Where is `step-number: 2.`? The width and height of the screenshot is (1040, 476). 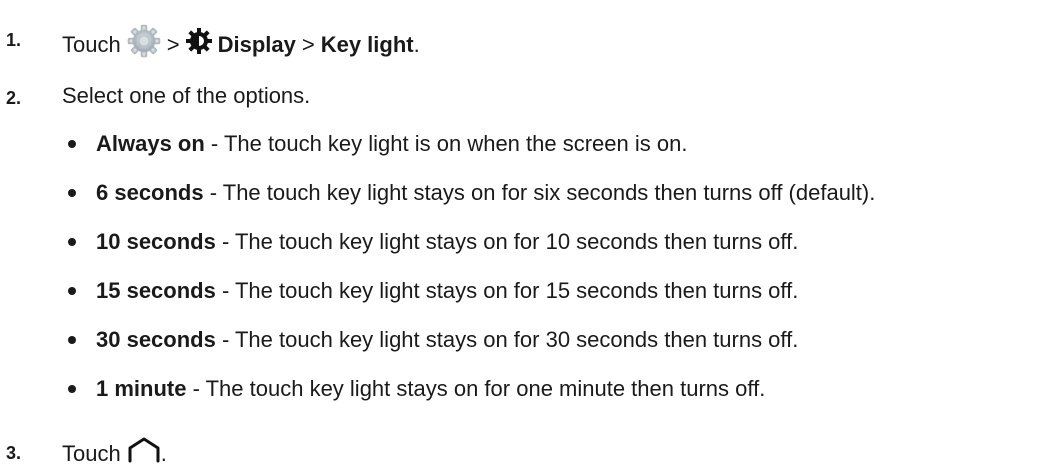
step-number: 2. is located at coordinates (14, 98).